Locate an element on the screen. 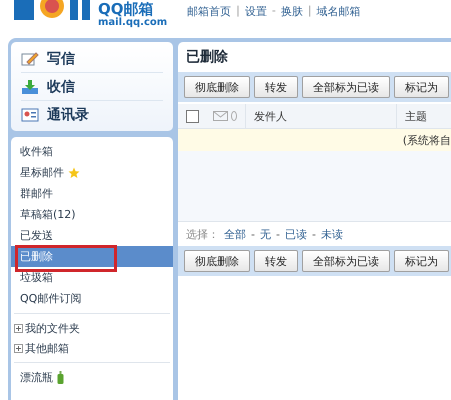 The width and height of the screenshot is (451, 400). folder-item: 星标邮件 is located at coordinates (92, 172).